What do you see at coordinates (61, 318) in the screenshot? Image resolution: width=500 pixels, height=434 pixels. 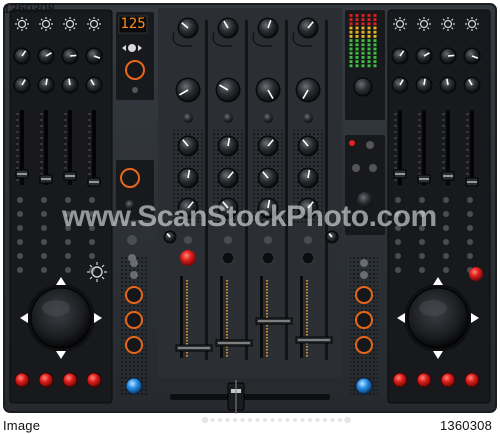 I see `left-jog-wheel` at bounding box center [61, 318].